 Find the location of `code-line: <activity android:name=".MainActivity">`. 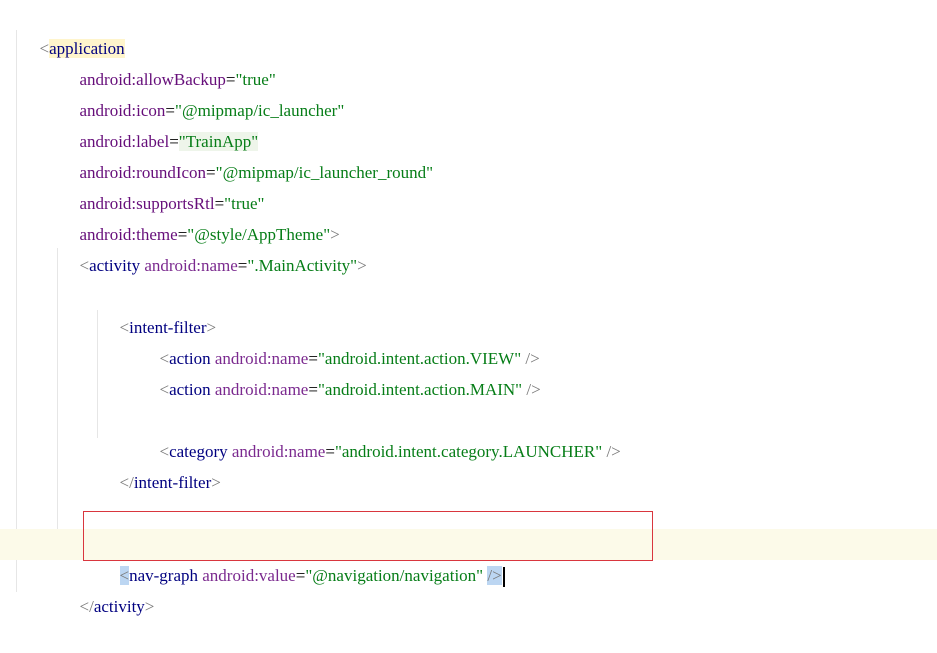

code-line: <activity android:name=".MainActivity"> is located at coordinates (468, 247).